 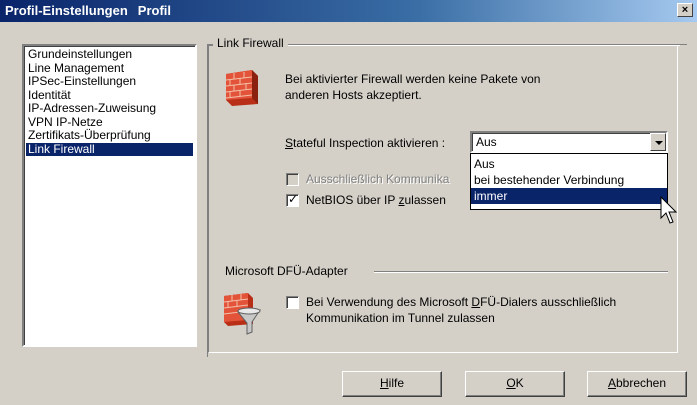 What do you see at coordinates (109, 82) in the screenshot?
I see `nav-item-ipsec-einstellungen: IPSec-Einstellungen` at bounding box center [109, 82].